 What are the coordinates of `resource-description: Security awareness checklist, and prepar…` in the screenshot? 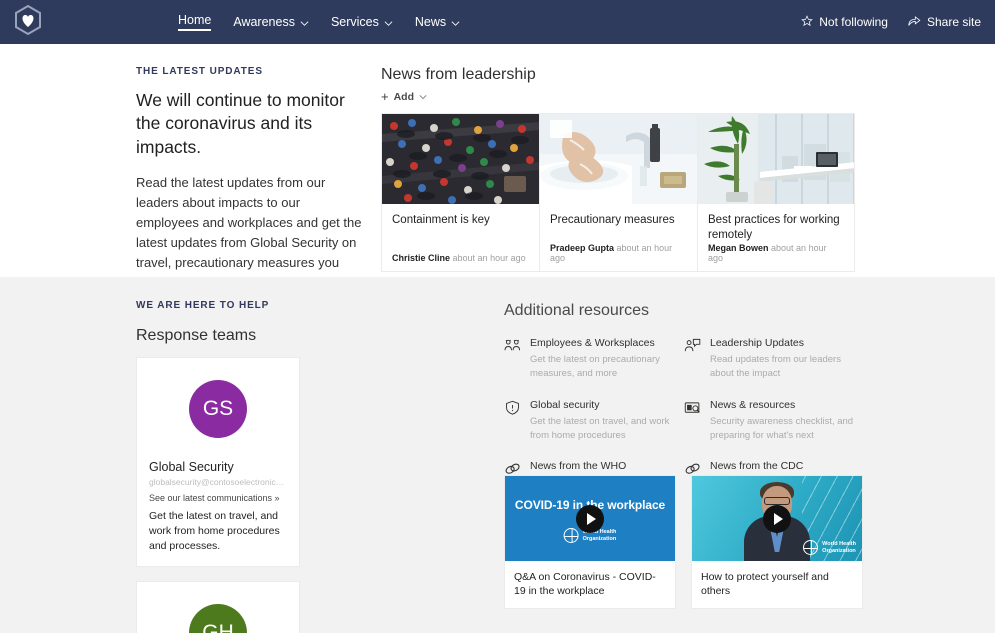 It's located at (782, 428).